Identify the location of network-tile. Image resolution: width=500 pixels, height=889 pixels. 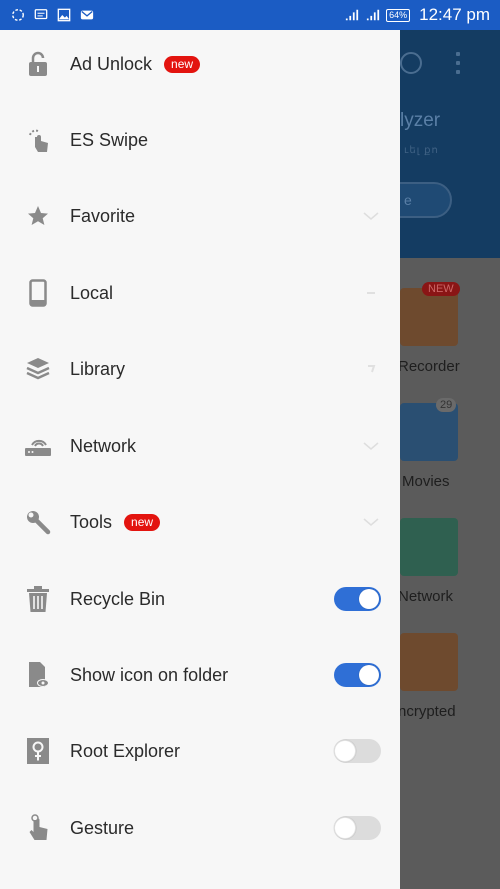
(429, 547).